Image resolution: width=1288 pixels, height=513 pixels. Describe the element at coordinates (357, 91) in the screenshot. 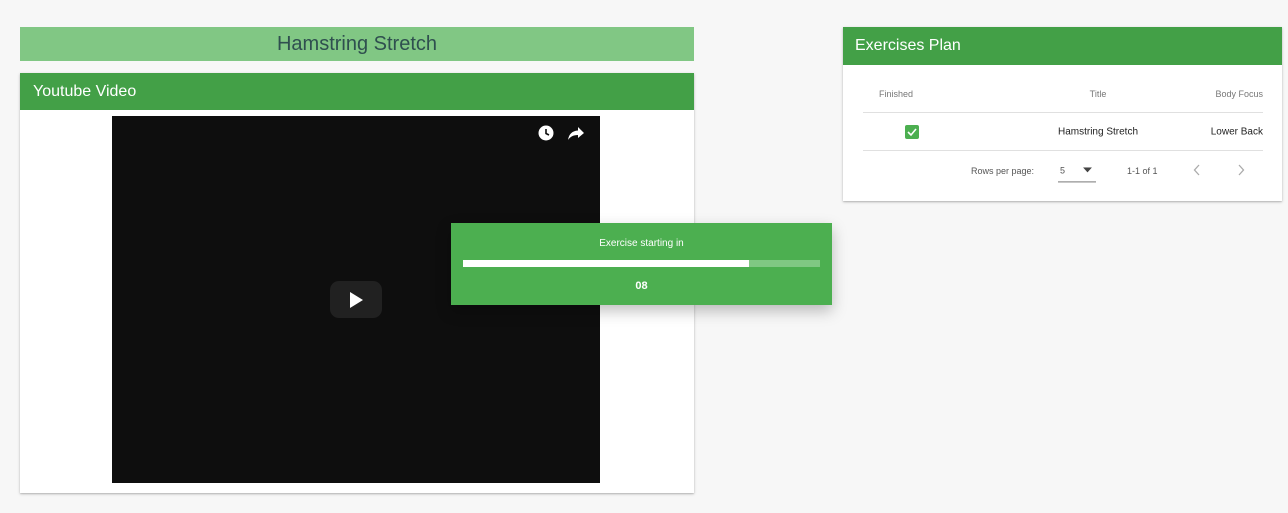

I see `video-card-header: Youtube Video` at that location.